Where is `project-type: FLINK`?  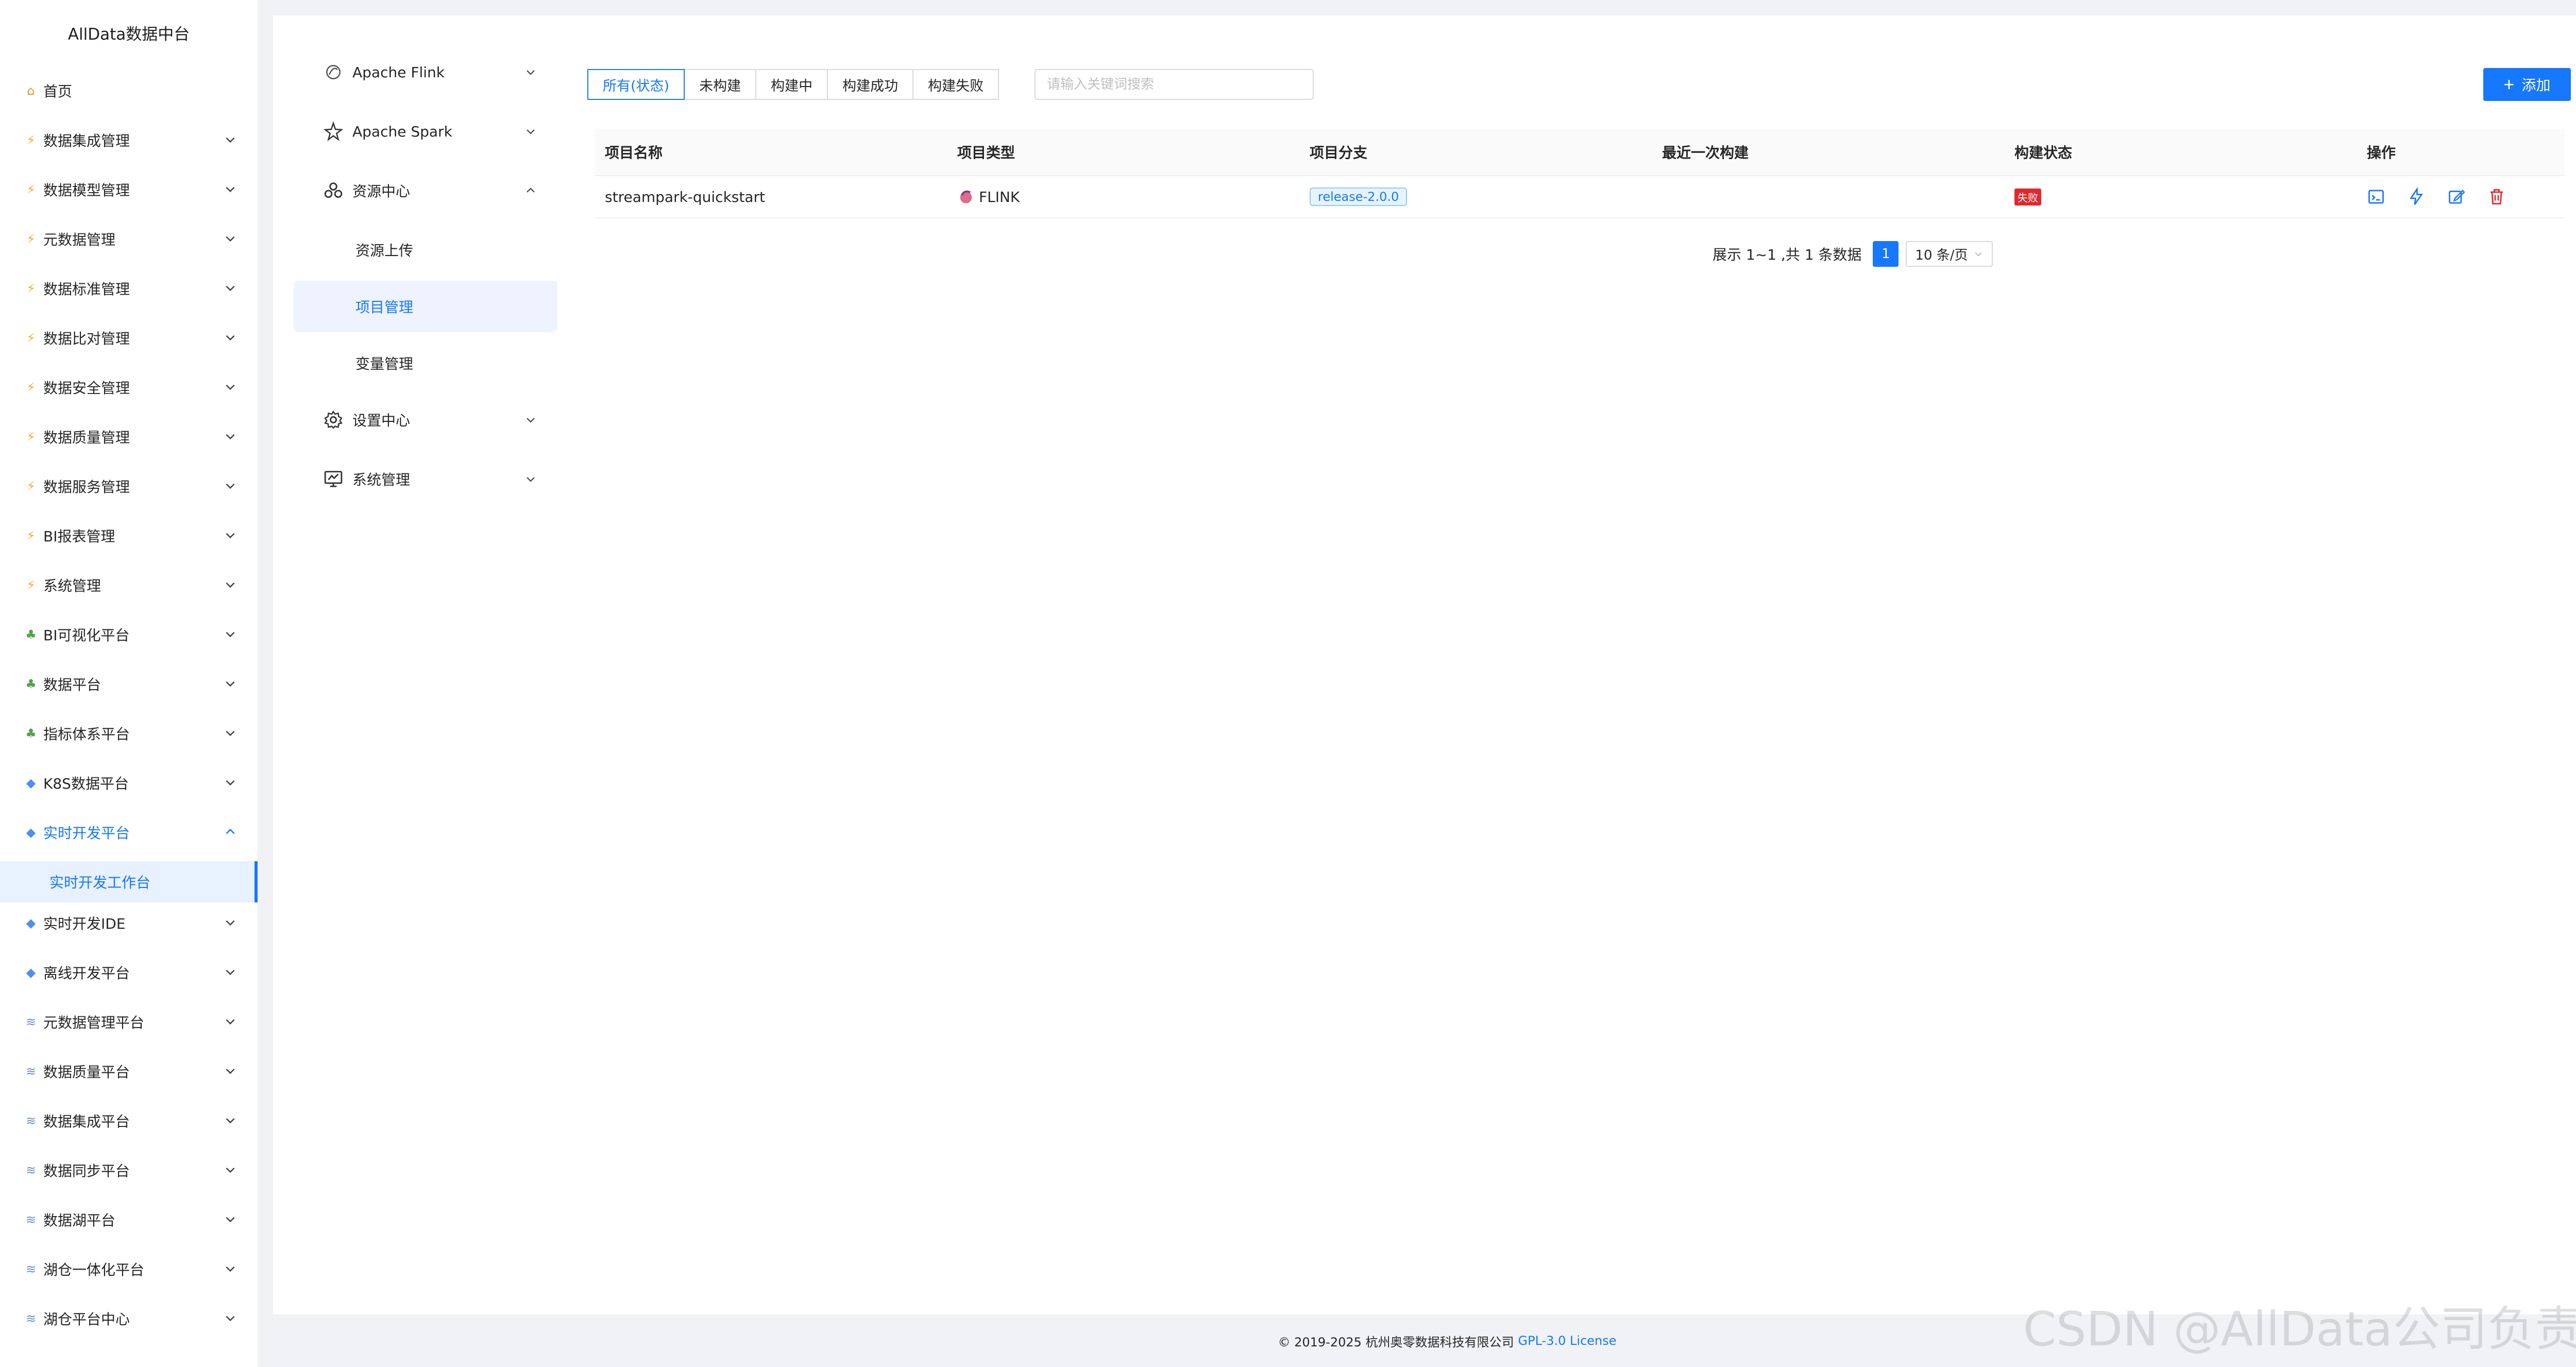 project-type: FLINK is located at coordinates (999, 197).